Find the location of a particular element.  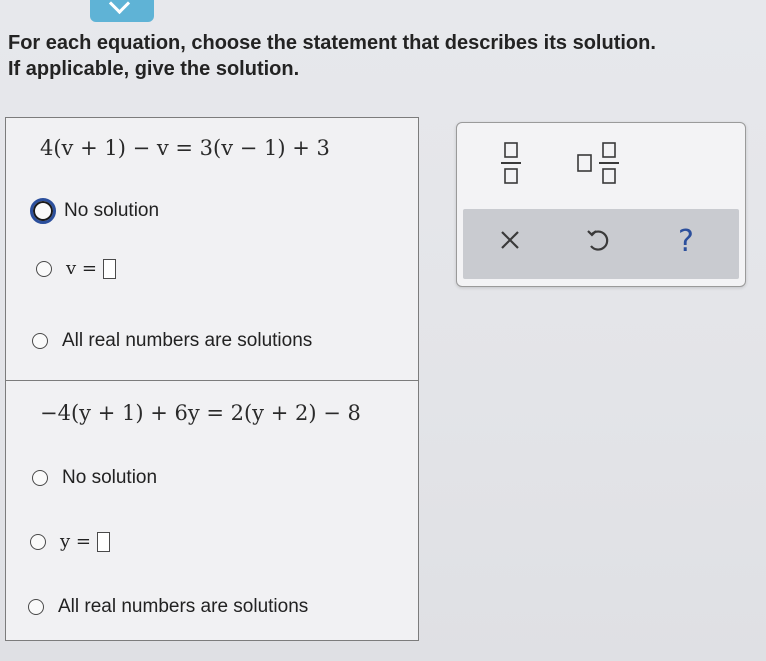

option-variable-value-1: v = is located at coordinates (76, 268).